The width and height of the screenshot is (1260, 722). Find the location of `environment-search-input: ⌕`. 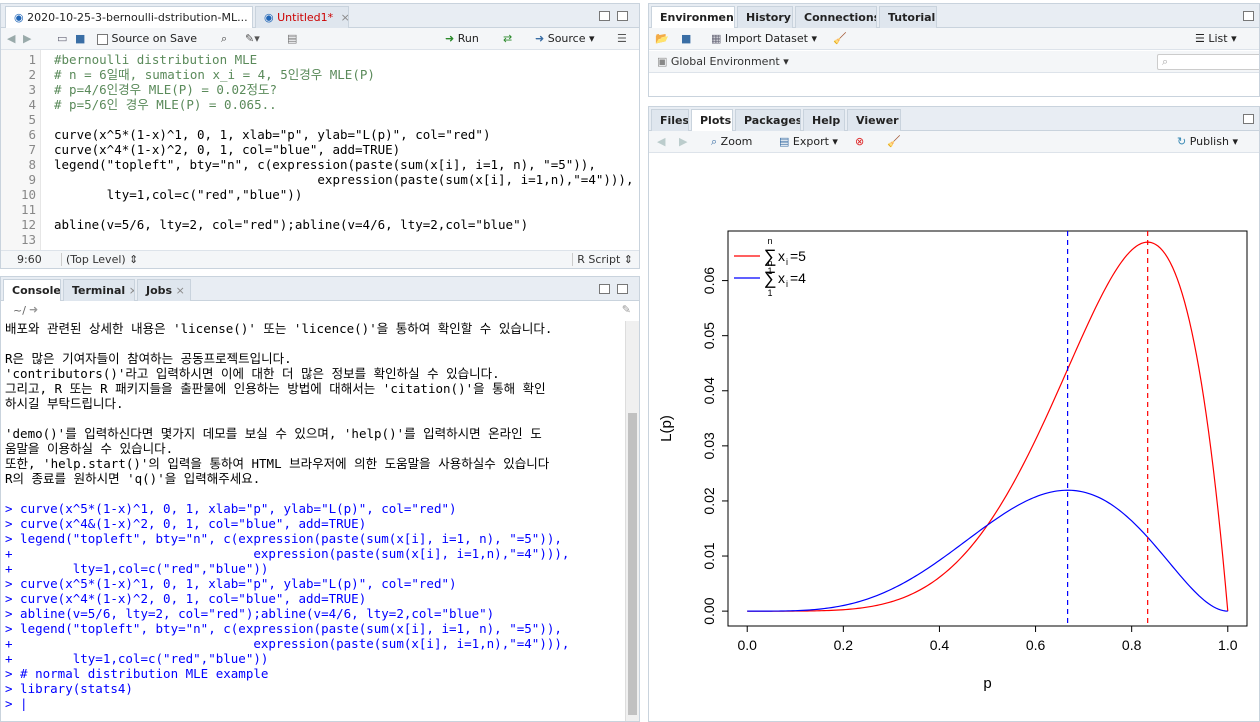

environment-search-input: ⌕ is located at coordinates (1208, 62).